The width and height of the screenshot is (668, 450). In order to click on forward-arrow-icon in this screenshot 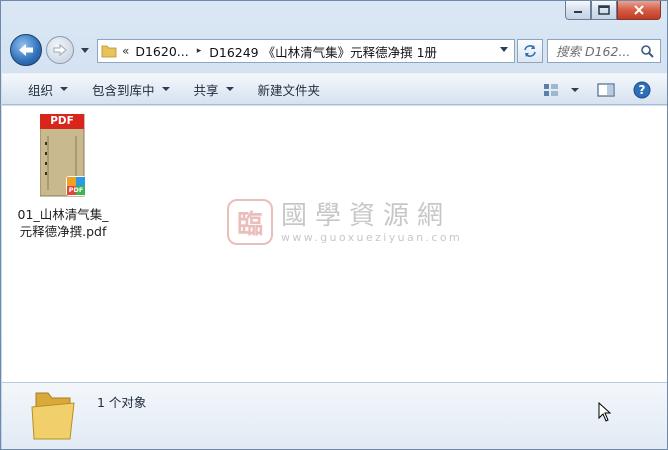, I will do `click(60, 50)`.